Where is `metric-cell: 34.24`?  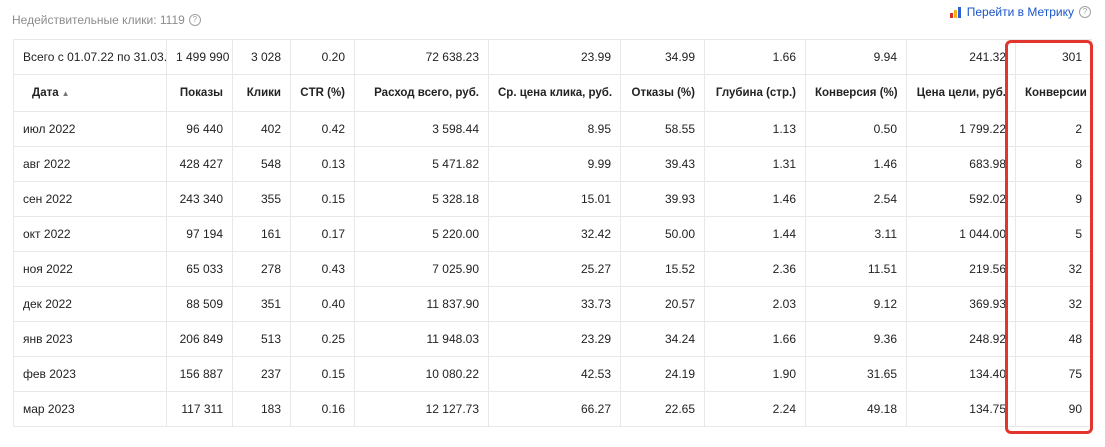 metric-cell: 34.24 is located at coordinates (662, 339).